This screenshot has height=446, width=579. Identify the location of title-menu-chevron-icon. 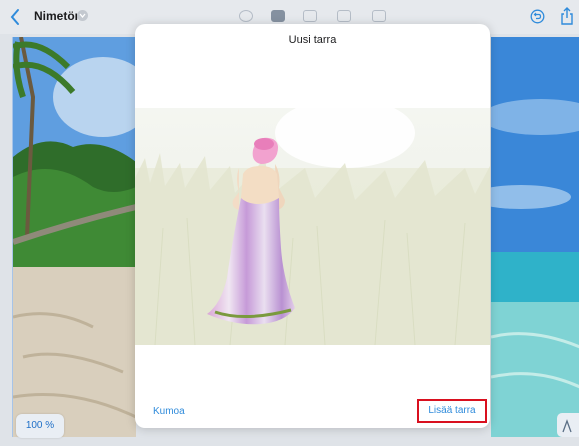
(82, 15).